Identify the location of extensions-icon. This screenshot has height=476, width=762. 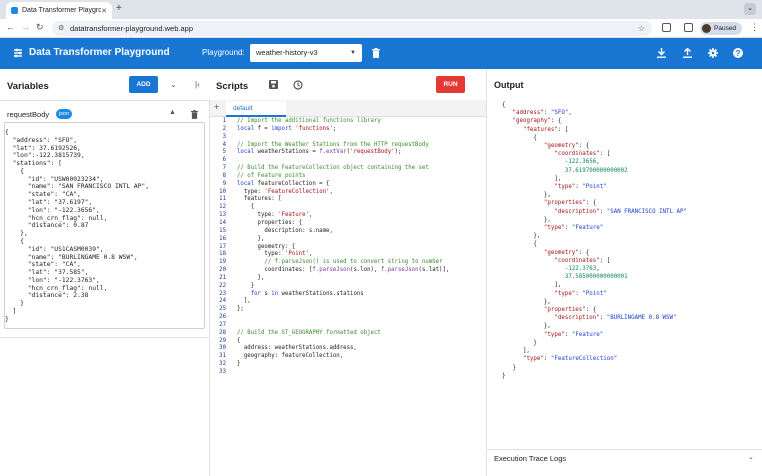
(666, 27).